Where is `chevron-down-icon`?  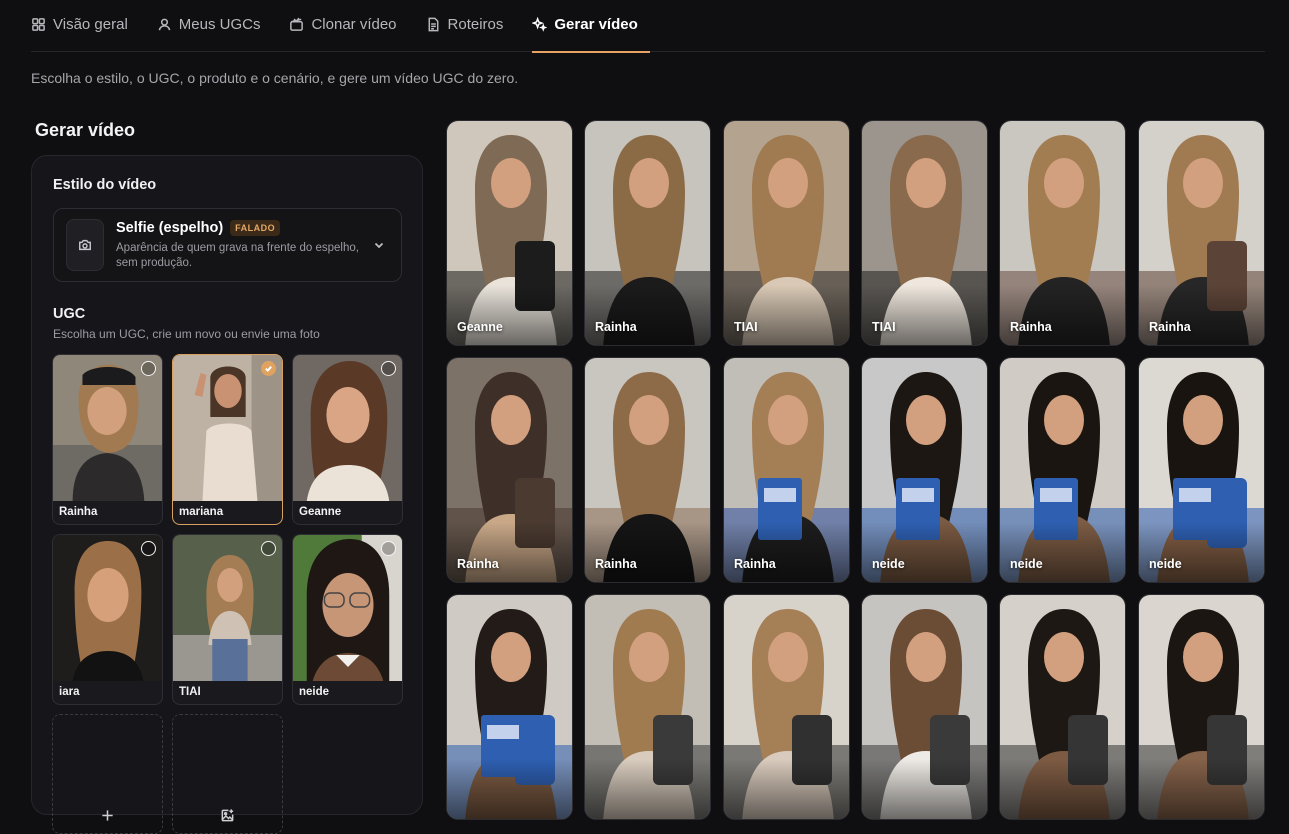
chevron-down-icon is located at coordinates (379, 245).